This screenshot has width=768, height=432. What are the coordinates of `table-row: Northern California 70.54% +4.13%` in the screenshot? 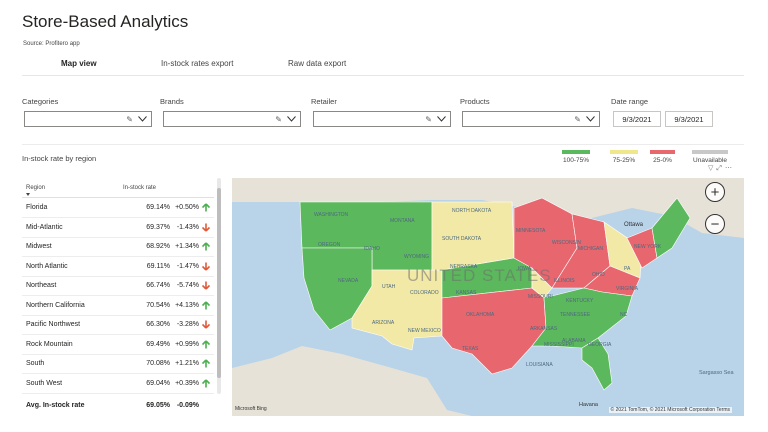 It's located at (118, 306).